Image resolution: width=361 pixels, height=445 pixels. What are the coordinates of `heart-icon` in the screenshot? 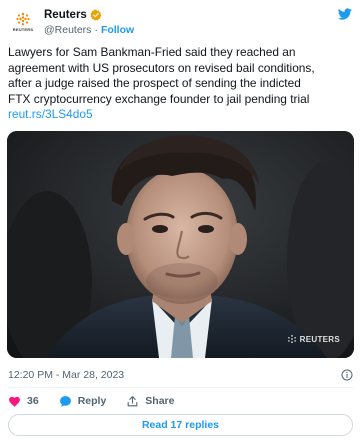 It's located at (14, 401).